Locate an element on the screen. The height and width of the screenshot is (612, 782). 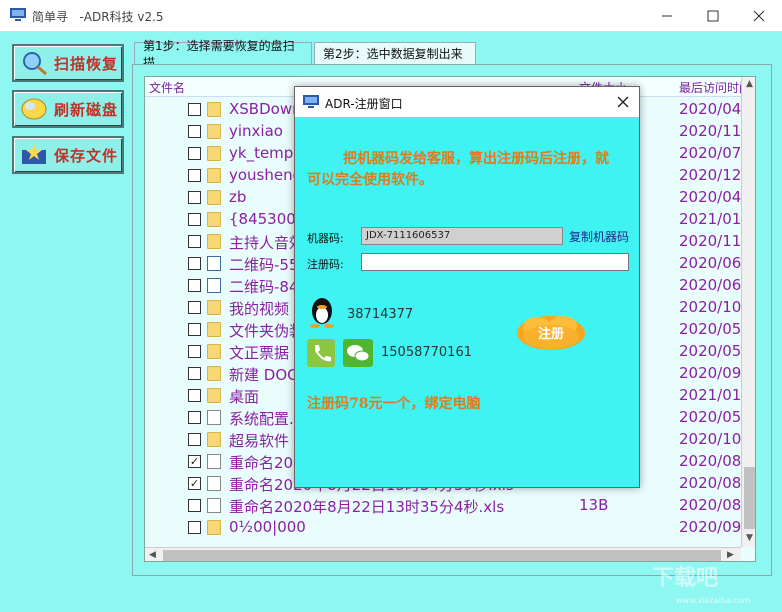
price-text: 注册码78元一个，绑定电脑 is located at coordinates (394, 404).